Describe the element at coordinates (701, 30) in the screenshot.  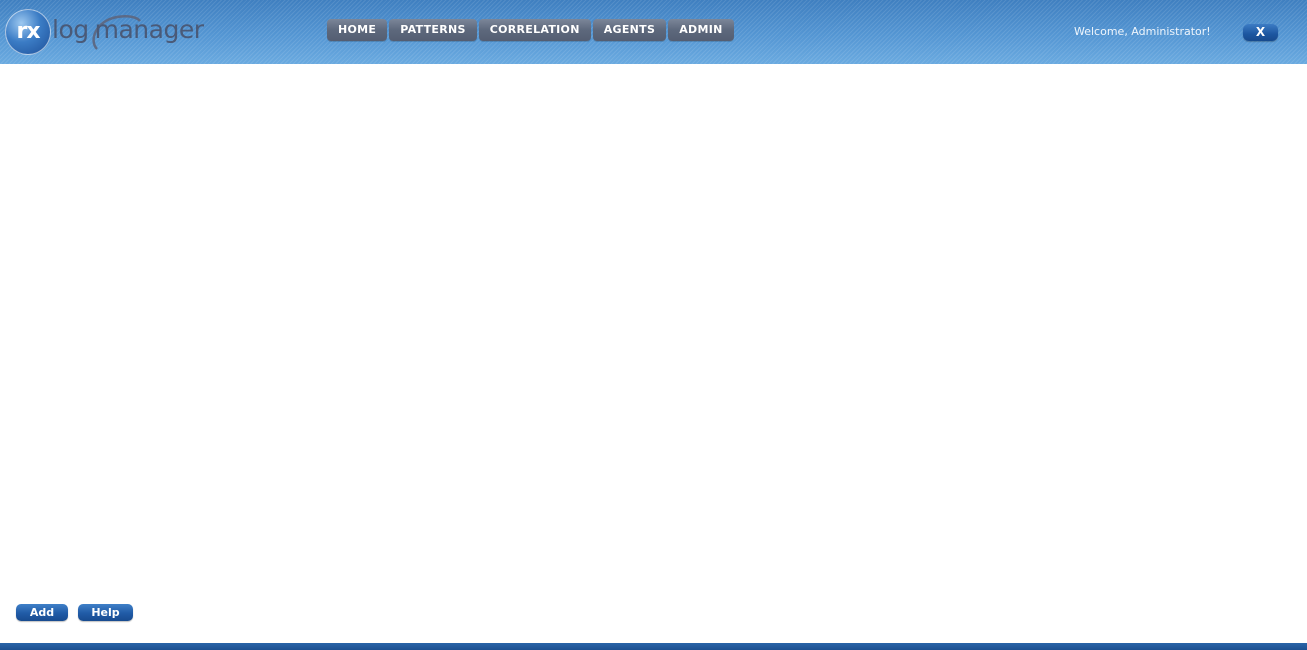
I see `nav-admin: ADMIN` at that location.